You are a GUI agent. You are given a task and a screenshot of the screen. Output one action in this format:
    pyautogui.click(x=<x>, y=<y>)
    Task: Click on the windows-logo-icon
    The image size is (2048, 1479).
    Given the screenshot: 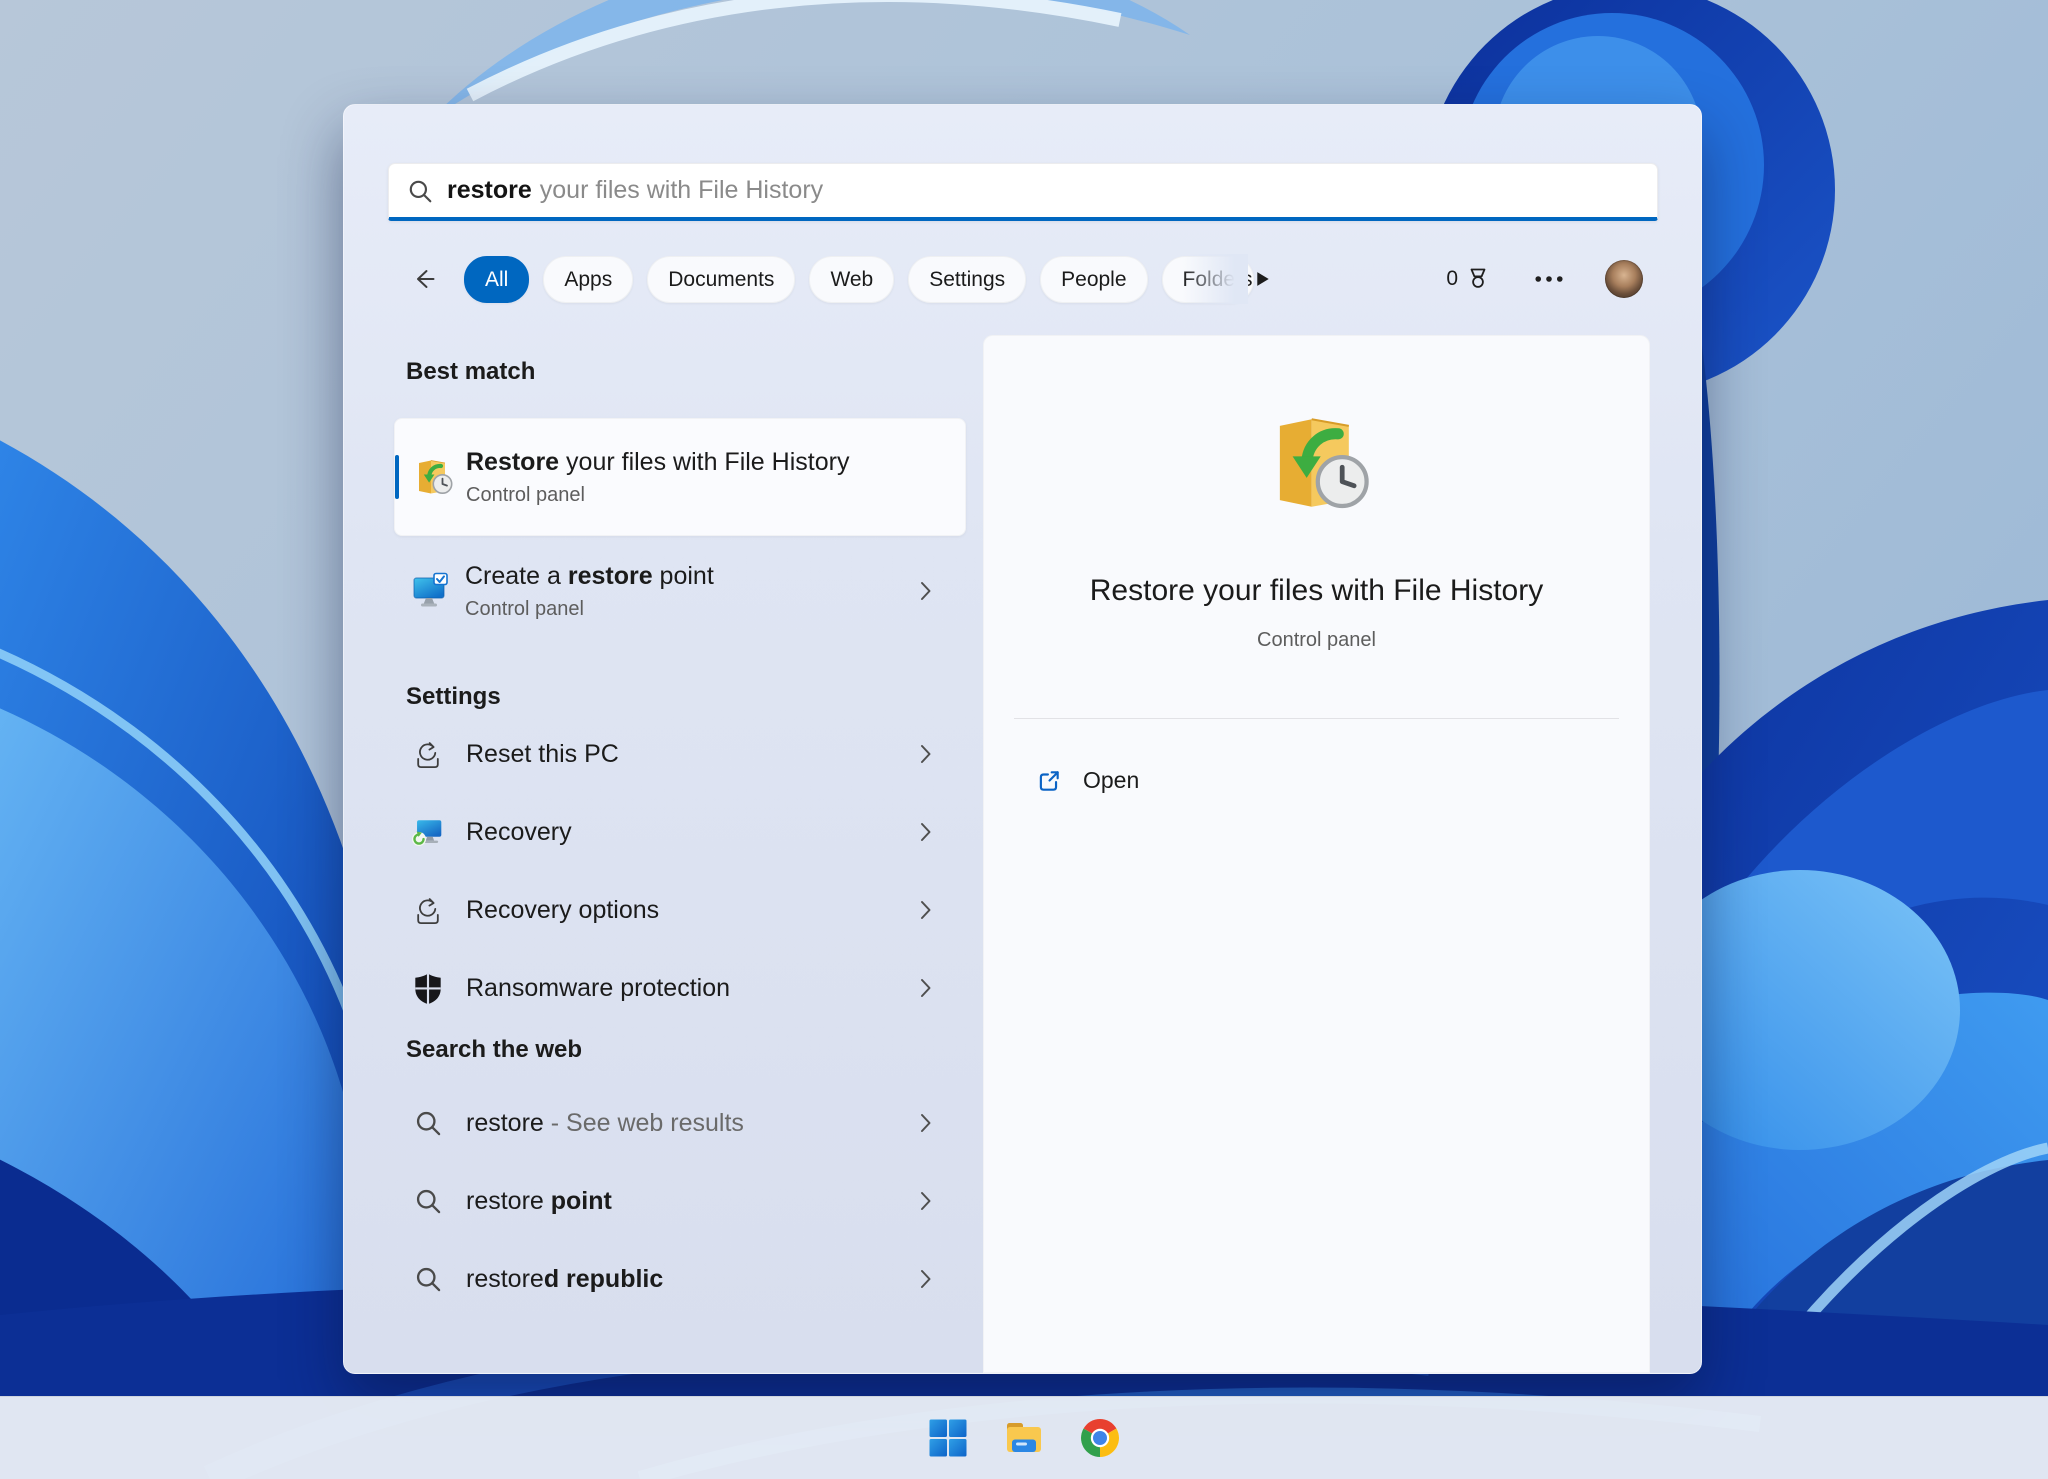 What is the action you would take?
    pyautogui.click(x=948, y=1438)
    